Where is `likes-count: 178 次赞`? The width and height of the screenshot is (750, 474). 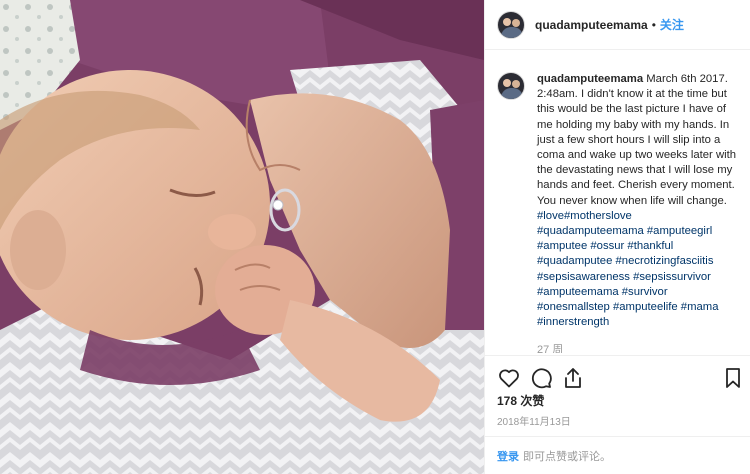 likes-count: 178 次赞 is located at coordinates (520, 400).